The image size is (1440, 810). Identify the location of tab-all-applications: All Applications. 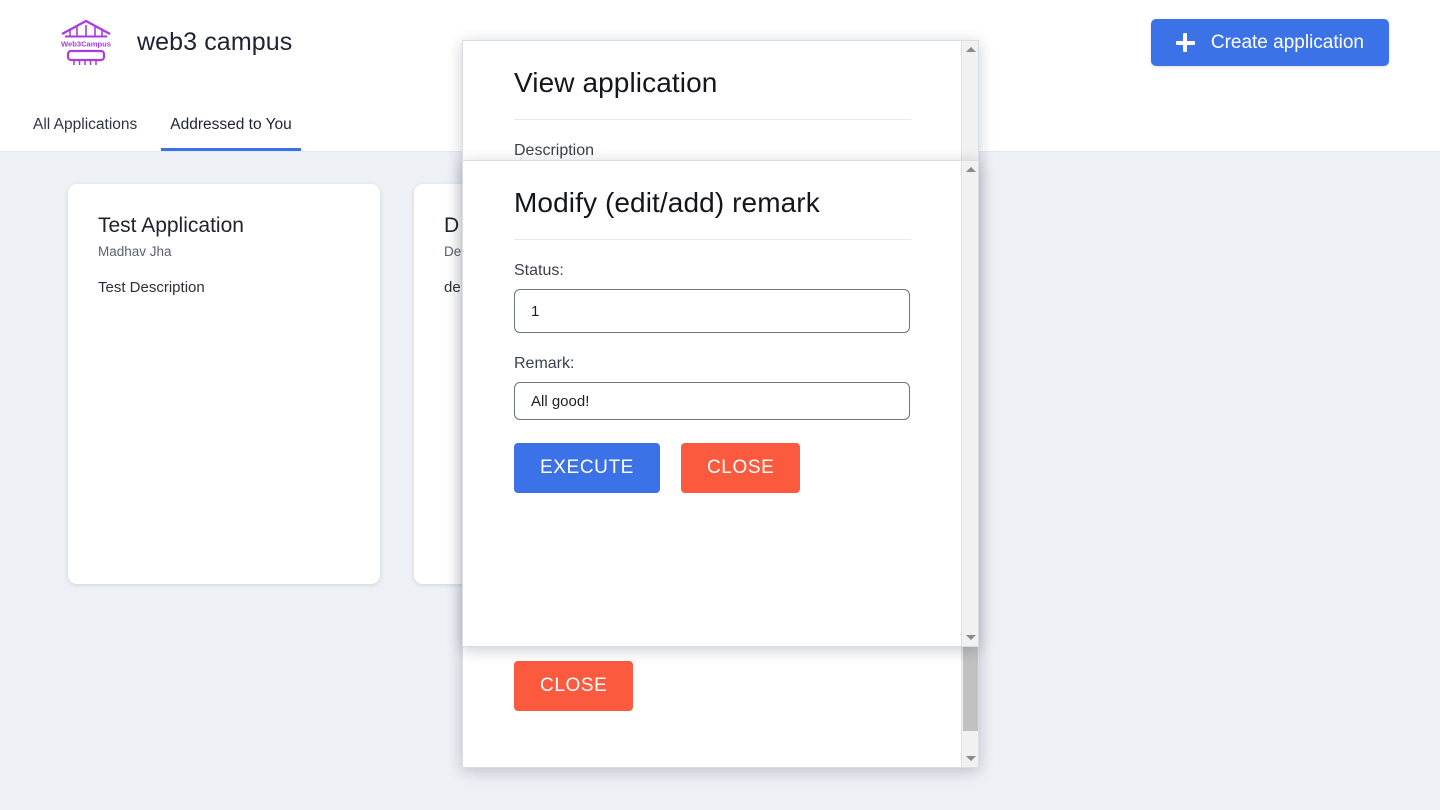
(85, 133).